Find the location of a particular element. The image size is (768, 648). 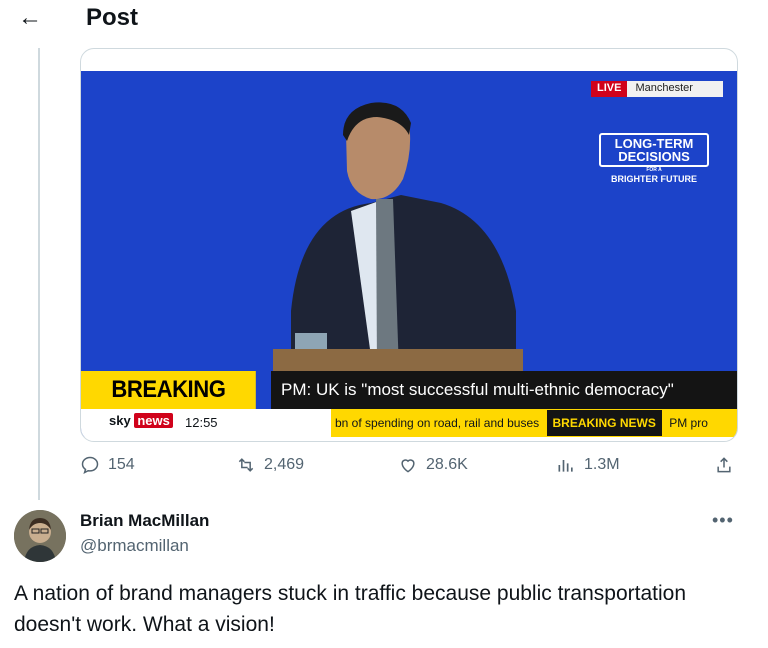

sky-news-logo: sky news is located at coordinates (141, 420).